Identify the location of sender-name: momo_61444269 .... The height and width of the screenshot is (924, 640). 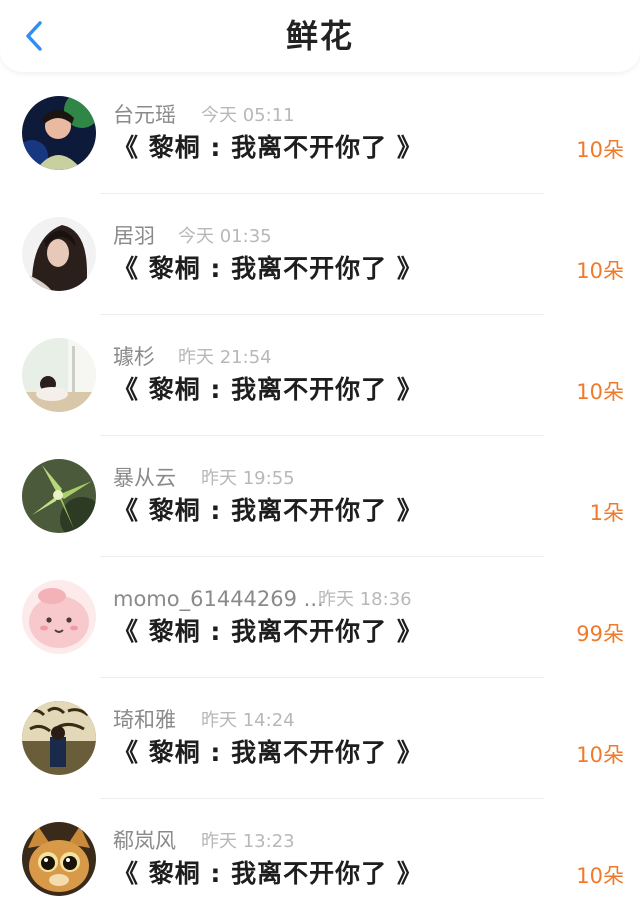
(218, 599).